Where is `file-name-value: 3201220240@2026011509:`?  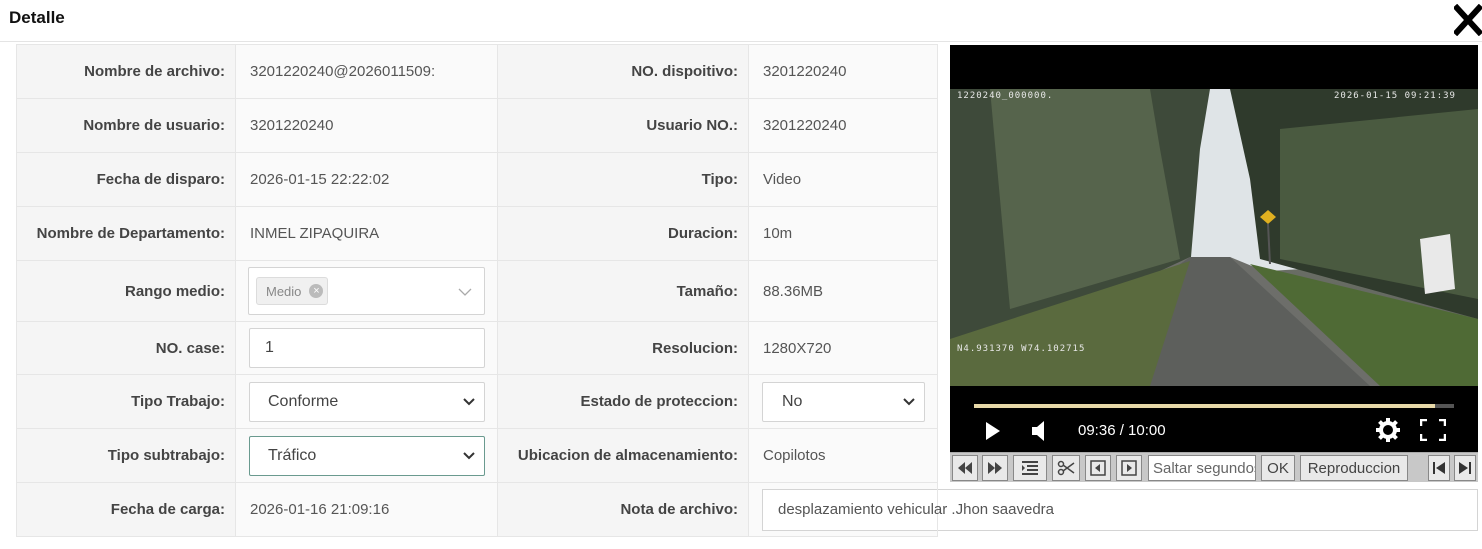 file-name-value: 3201220240@2026011509: is located at coordinates (366, 71).